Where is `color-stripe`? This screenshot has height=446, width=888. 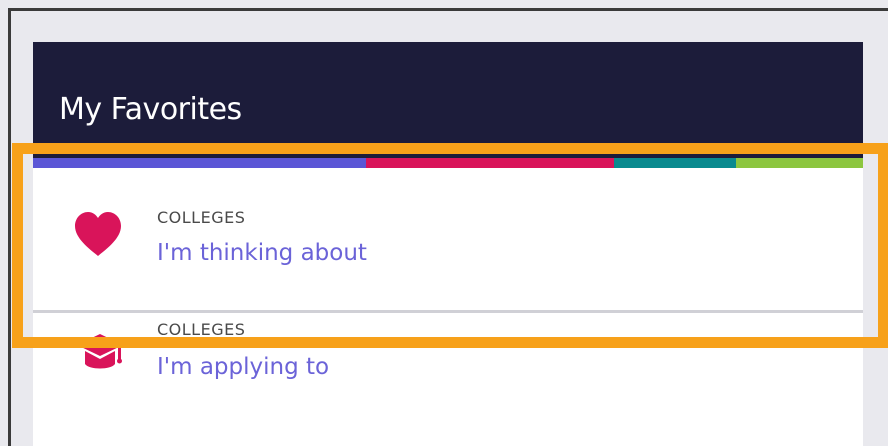
color-stripe is located at coordinates (448, 163).